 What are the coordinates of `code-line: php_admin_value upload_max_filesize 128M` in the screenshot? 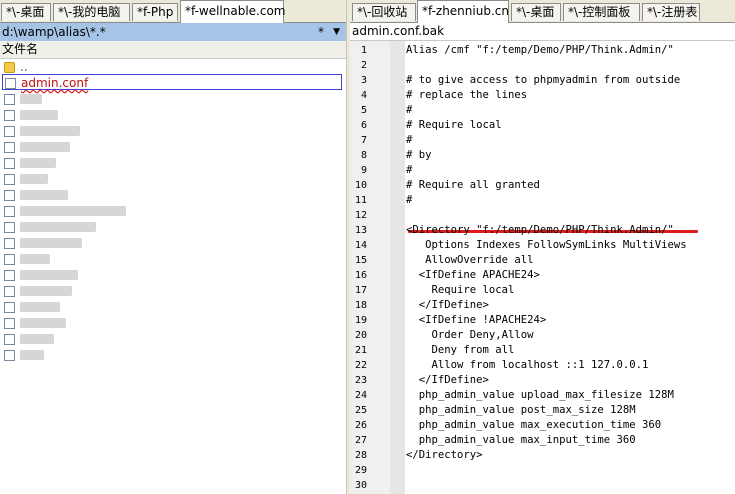 It's located at (540, 395).